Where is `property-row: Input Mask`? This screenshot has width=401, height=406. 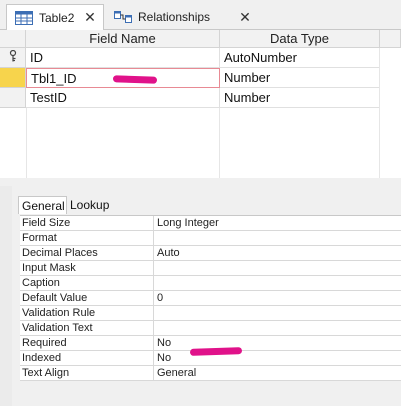 property-row: Input Mask is located at coordinates (210, 268).